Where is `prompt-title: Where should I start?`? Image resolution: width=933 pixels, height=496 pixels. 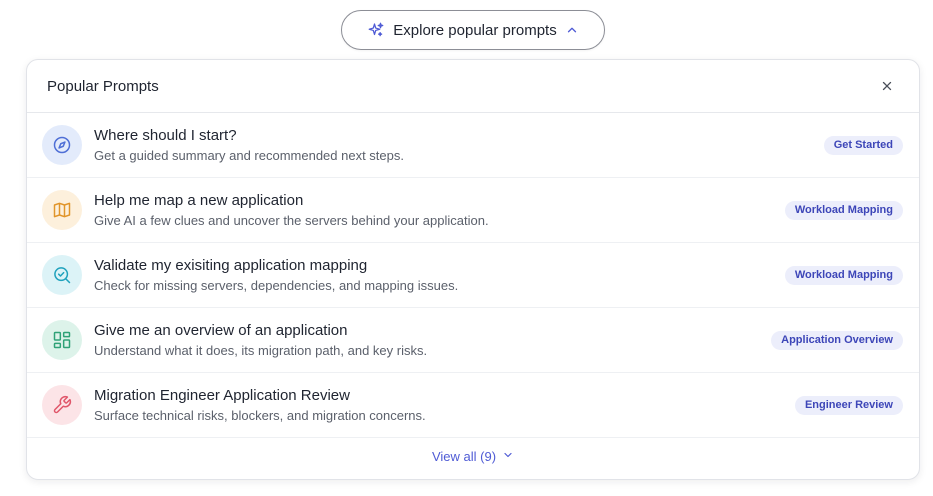 prompt-title: Where should I start? is located at coordinates (165, 135).